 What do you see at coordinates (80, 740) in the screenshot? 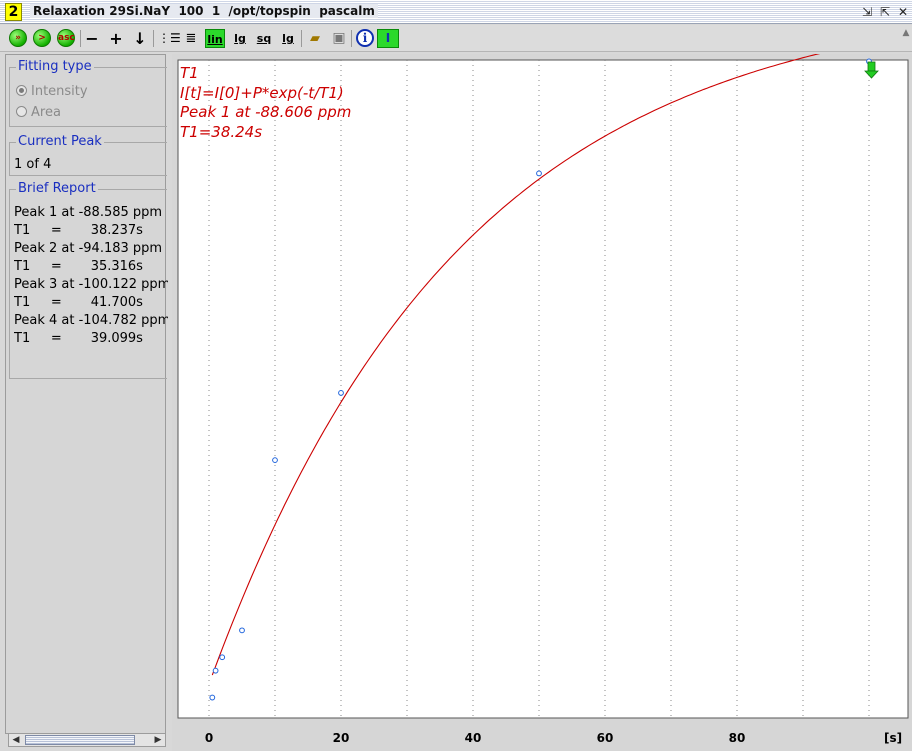
I see `scrollbar-thumb` at bounding box center [80, 740].